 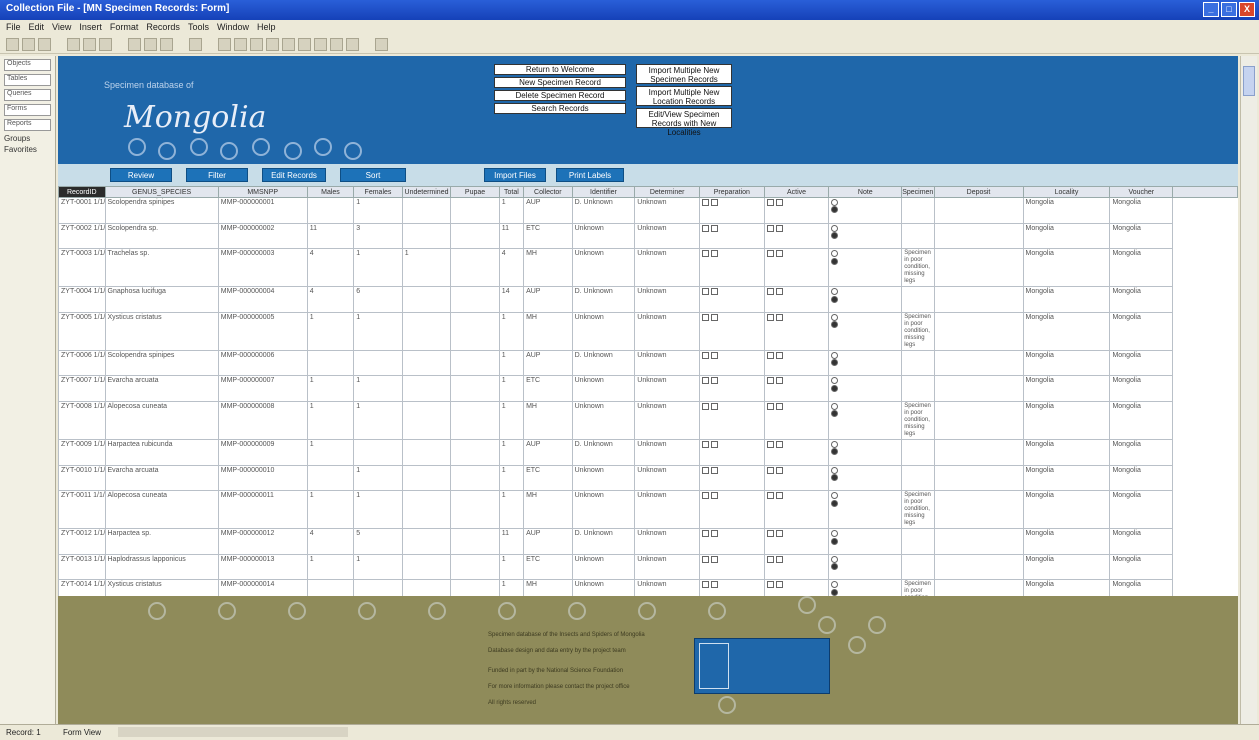 I want to click on males-cell, so click(x=330, y=478).